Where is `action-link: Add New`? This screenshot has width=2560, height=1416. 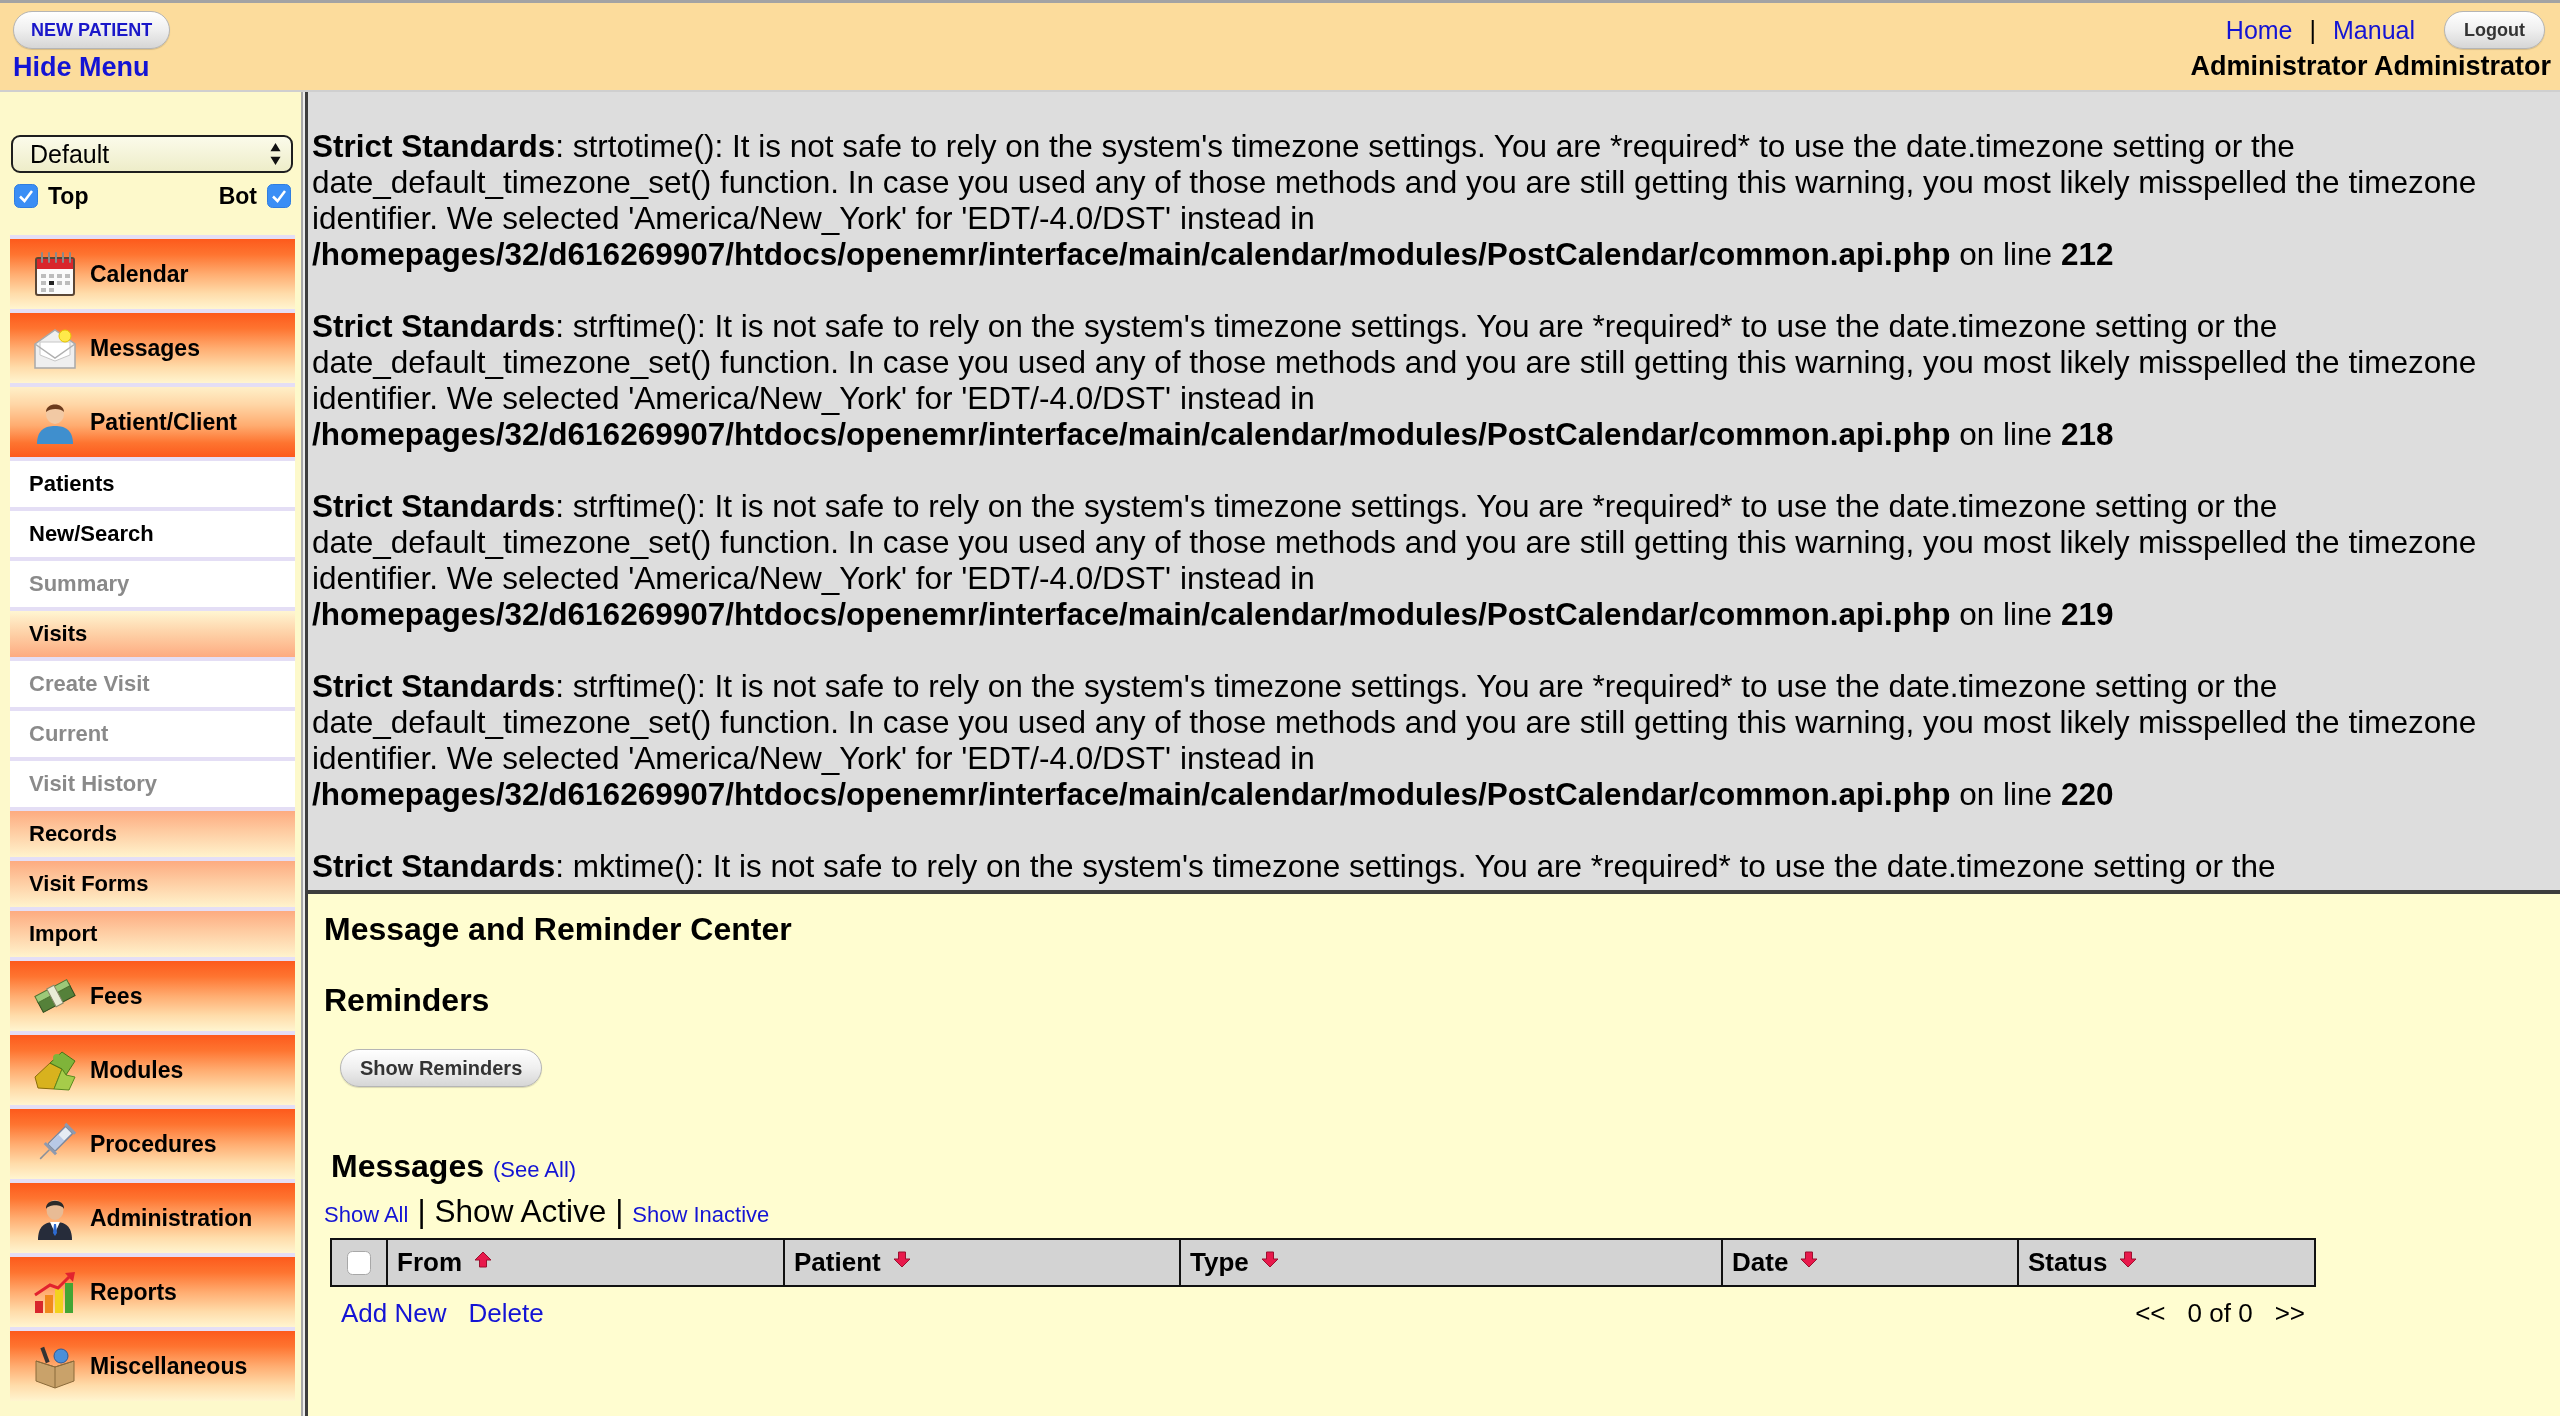 action-link: Add New is located at coordinates (394, 1313).